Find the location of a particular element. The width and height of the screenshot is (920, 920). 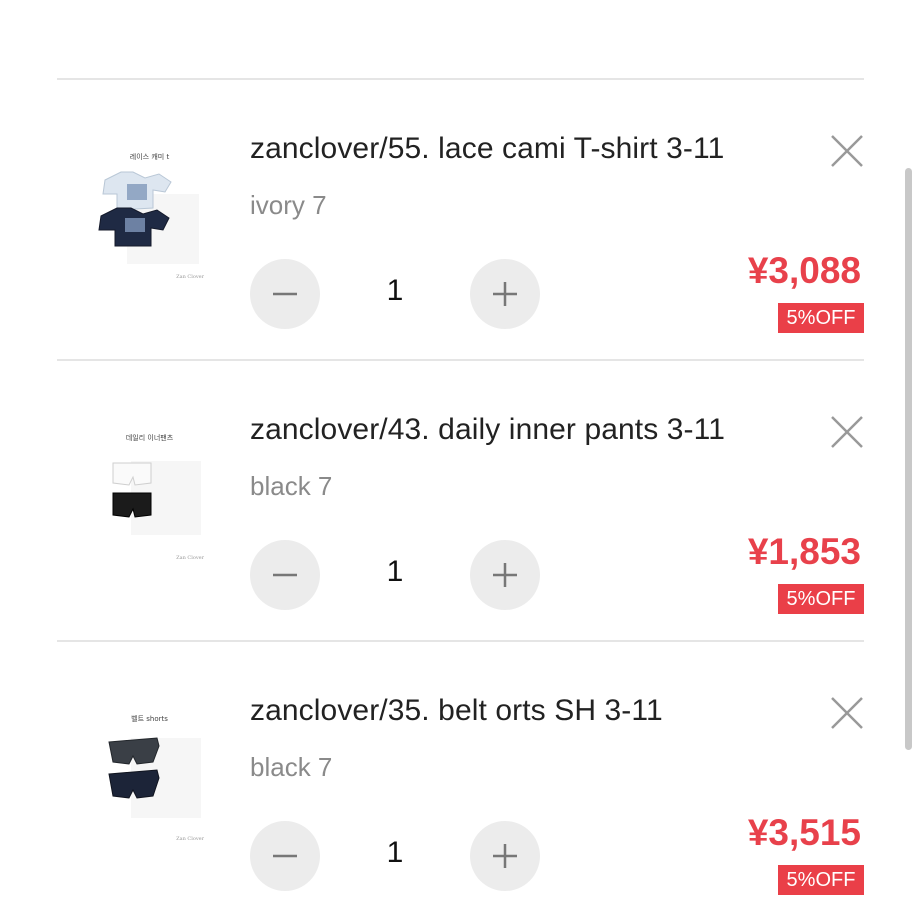

tshirt-image is located at coordinates (148, 217).